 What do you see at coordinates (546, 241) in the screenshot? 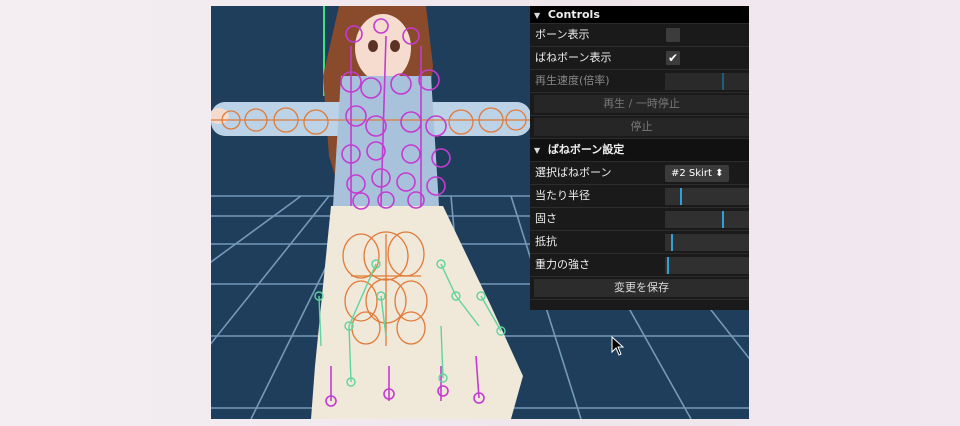
I see `drag-label: 抵抗` at bounding box center [546, 241].